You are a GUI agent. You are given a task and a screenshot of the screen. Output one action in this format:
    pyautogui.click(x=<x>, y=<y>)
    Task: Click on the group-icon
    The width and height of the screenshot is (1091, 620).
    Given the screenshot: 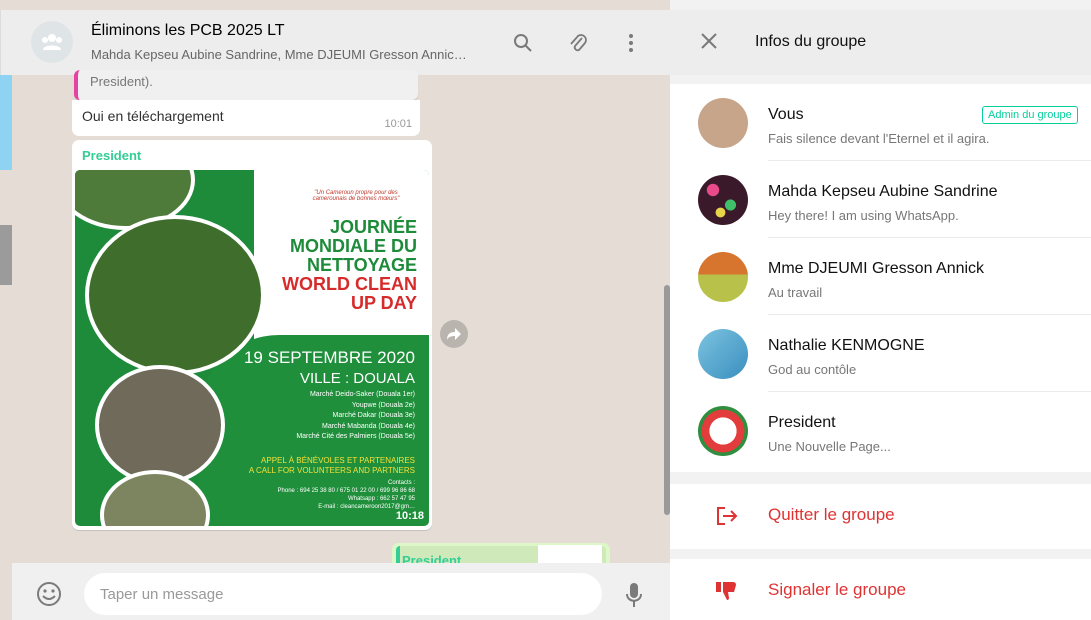 What is the action you would take?
    pyautogui.click(x=52, y=42)
    